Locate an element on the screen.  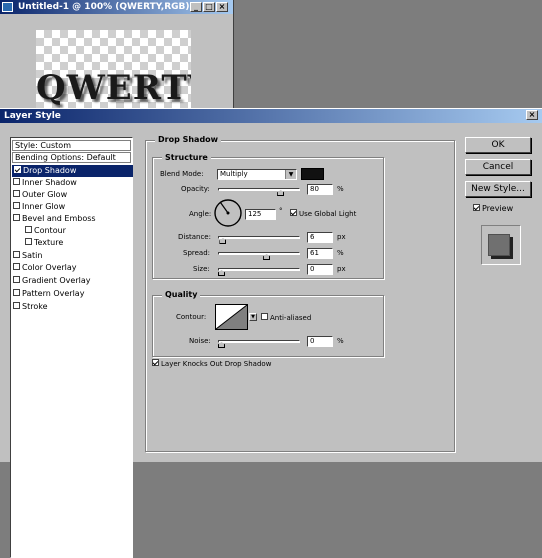
size-input: 0 is located at coordinates (320, 269).